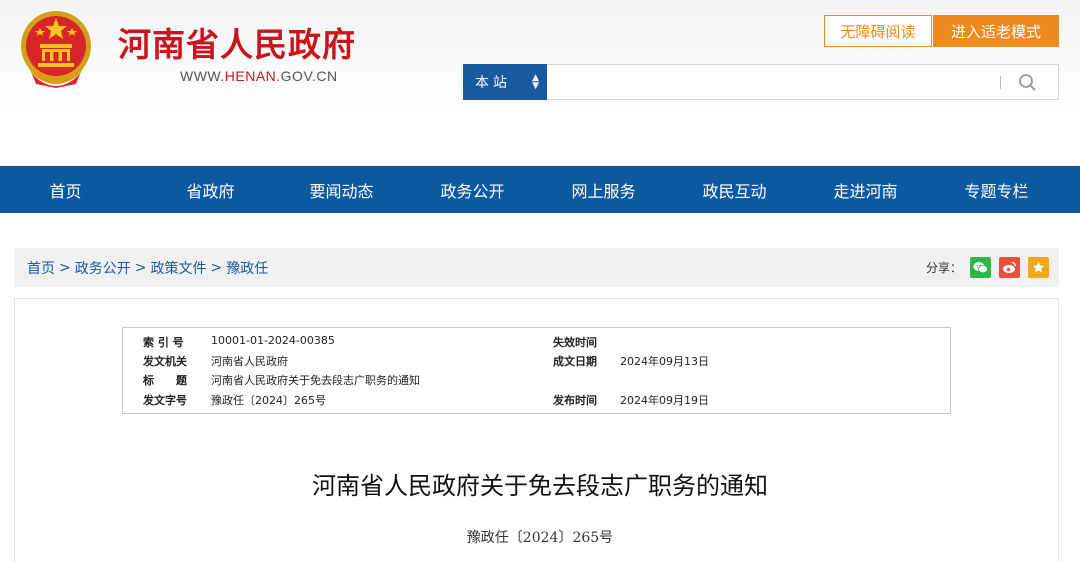 The image size is (1080, 562). What do you see at coordinates (536, 267) in the screenshot?
I see `breadcrumb-bar: 首页 > 政务公开 > 政策文件 > 豫政任 分享：` at bounding box center [536, 267].